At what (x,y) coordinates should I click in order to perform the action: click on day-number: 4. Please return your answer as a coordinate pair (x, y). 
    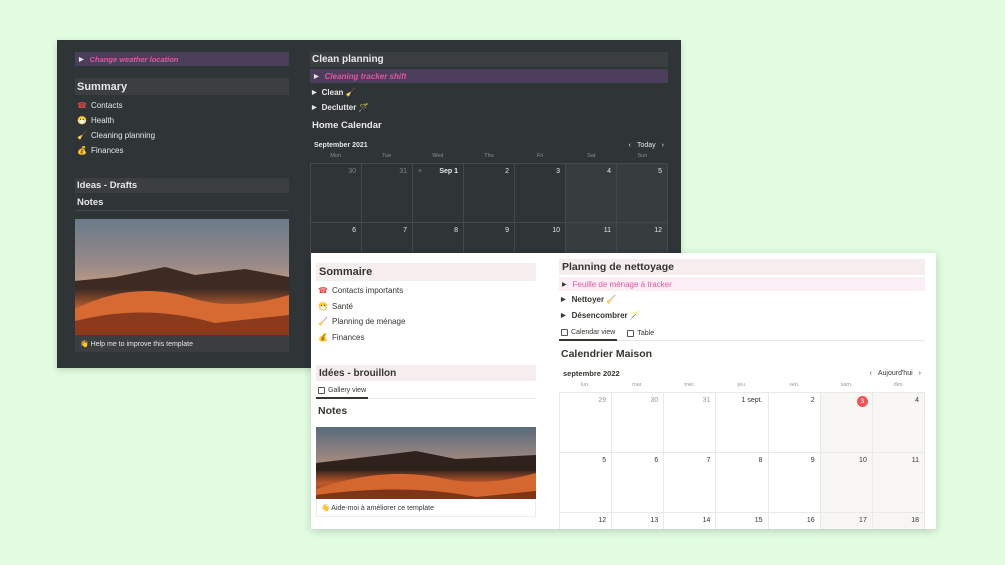
    Looking at the image, I should click on (609, 171).